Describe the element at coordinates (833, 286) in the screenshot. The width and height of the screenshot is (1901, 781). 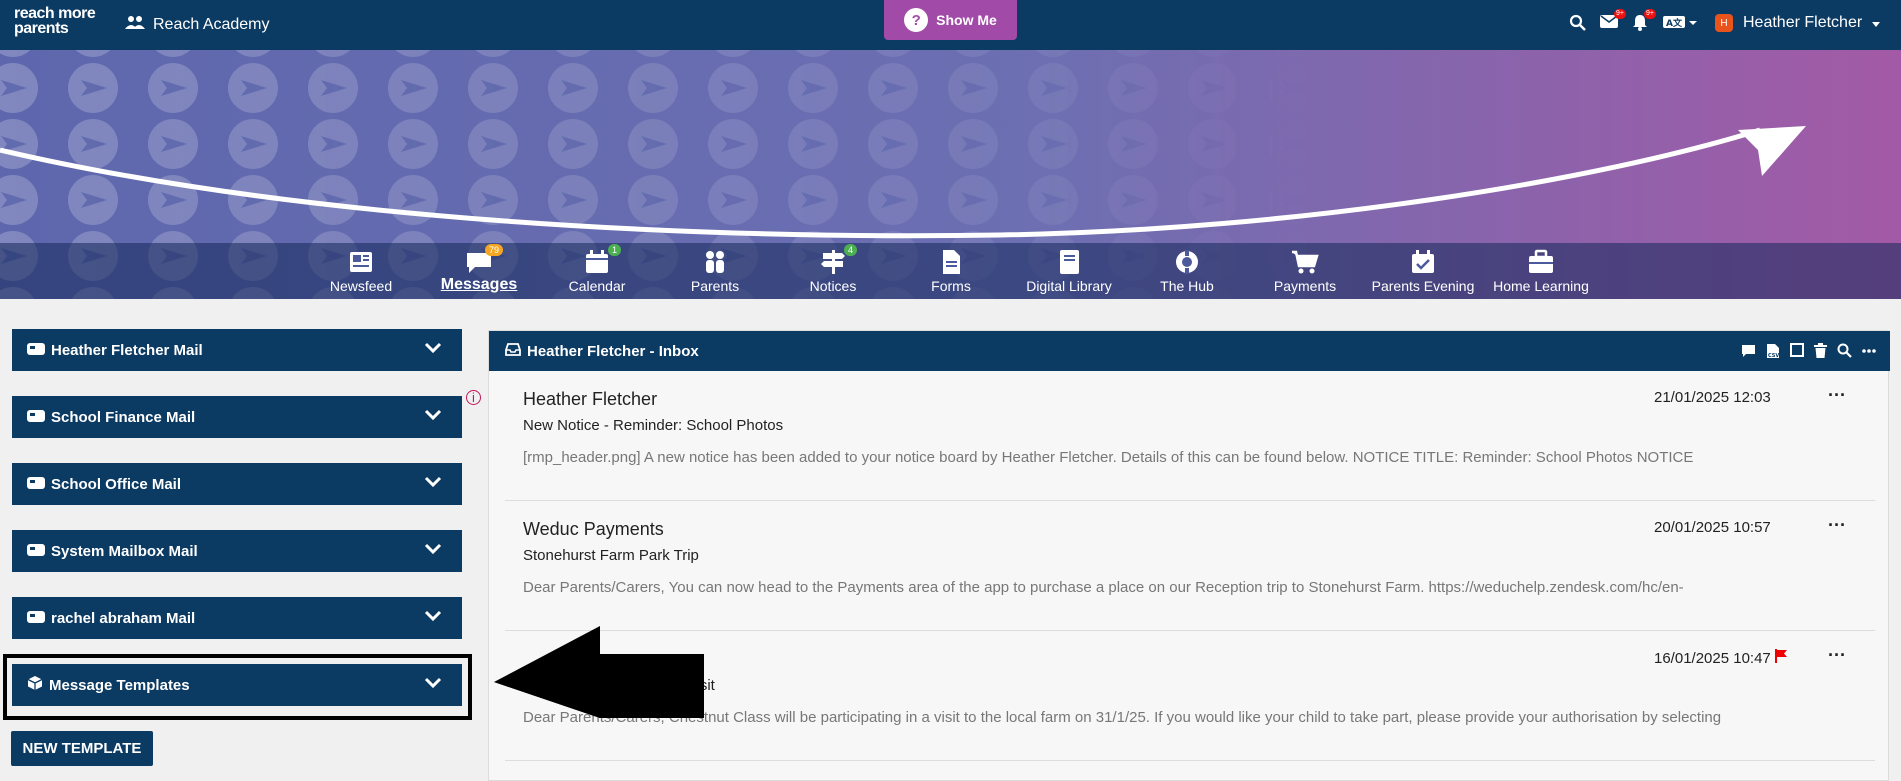
I see `nav-notices-label: Notices` at that location.